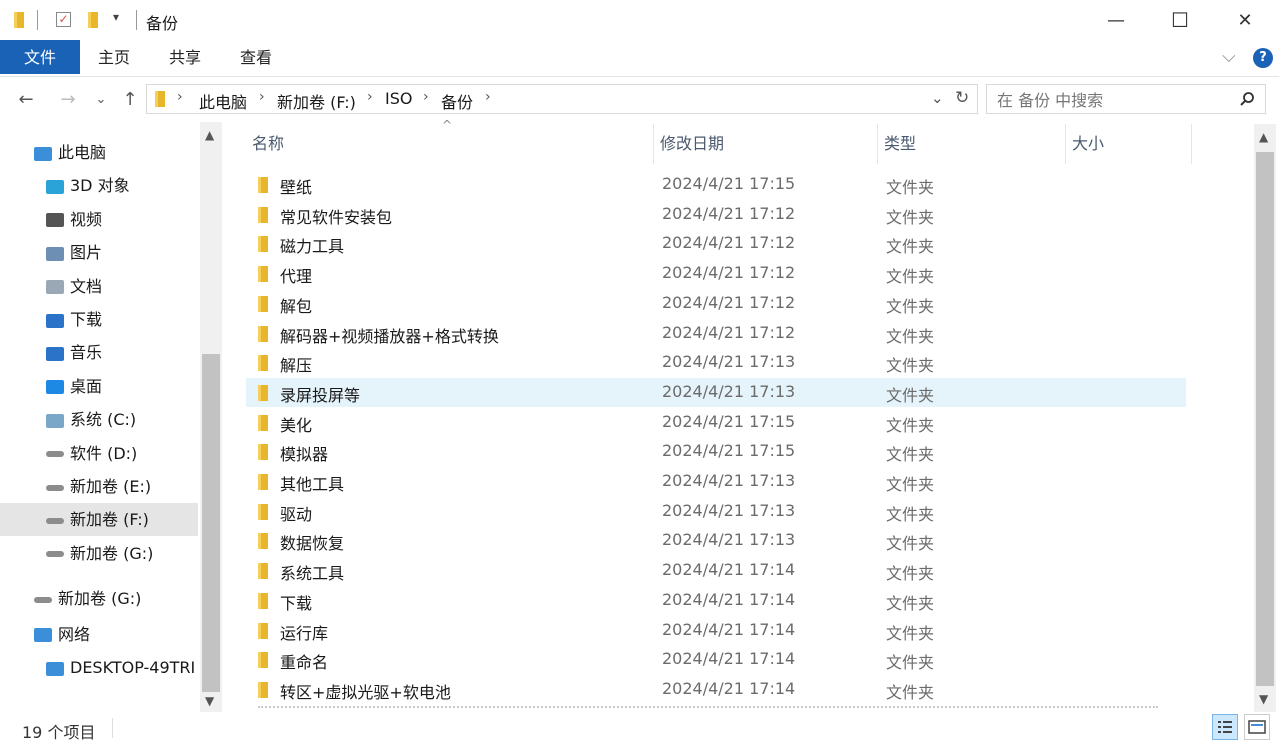 This screenshot has height=746, width=1279. What do you see at coordinates (962, 98) in the screenshot?
I see `refresh-button: ↻` at bounding box center [962, 98].